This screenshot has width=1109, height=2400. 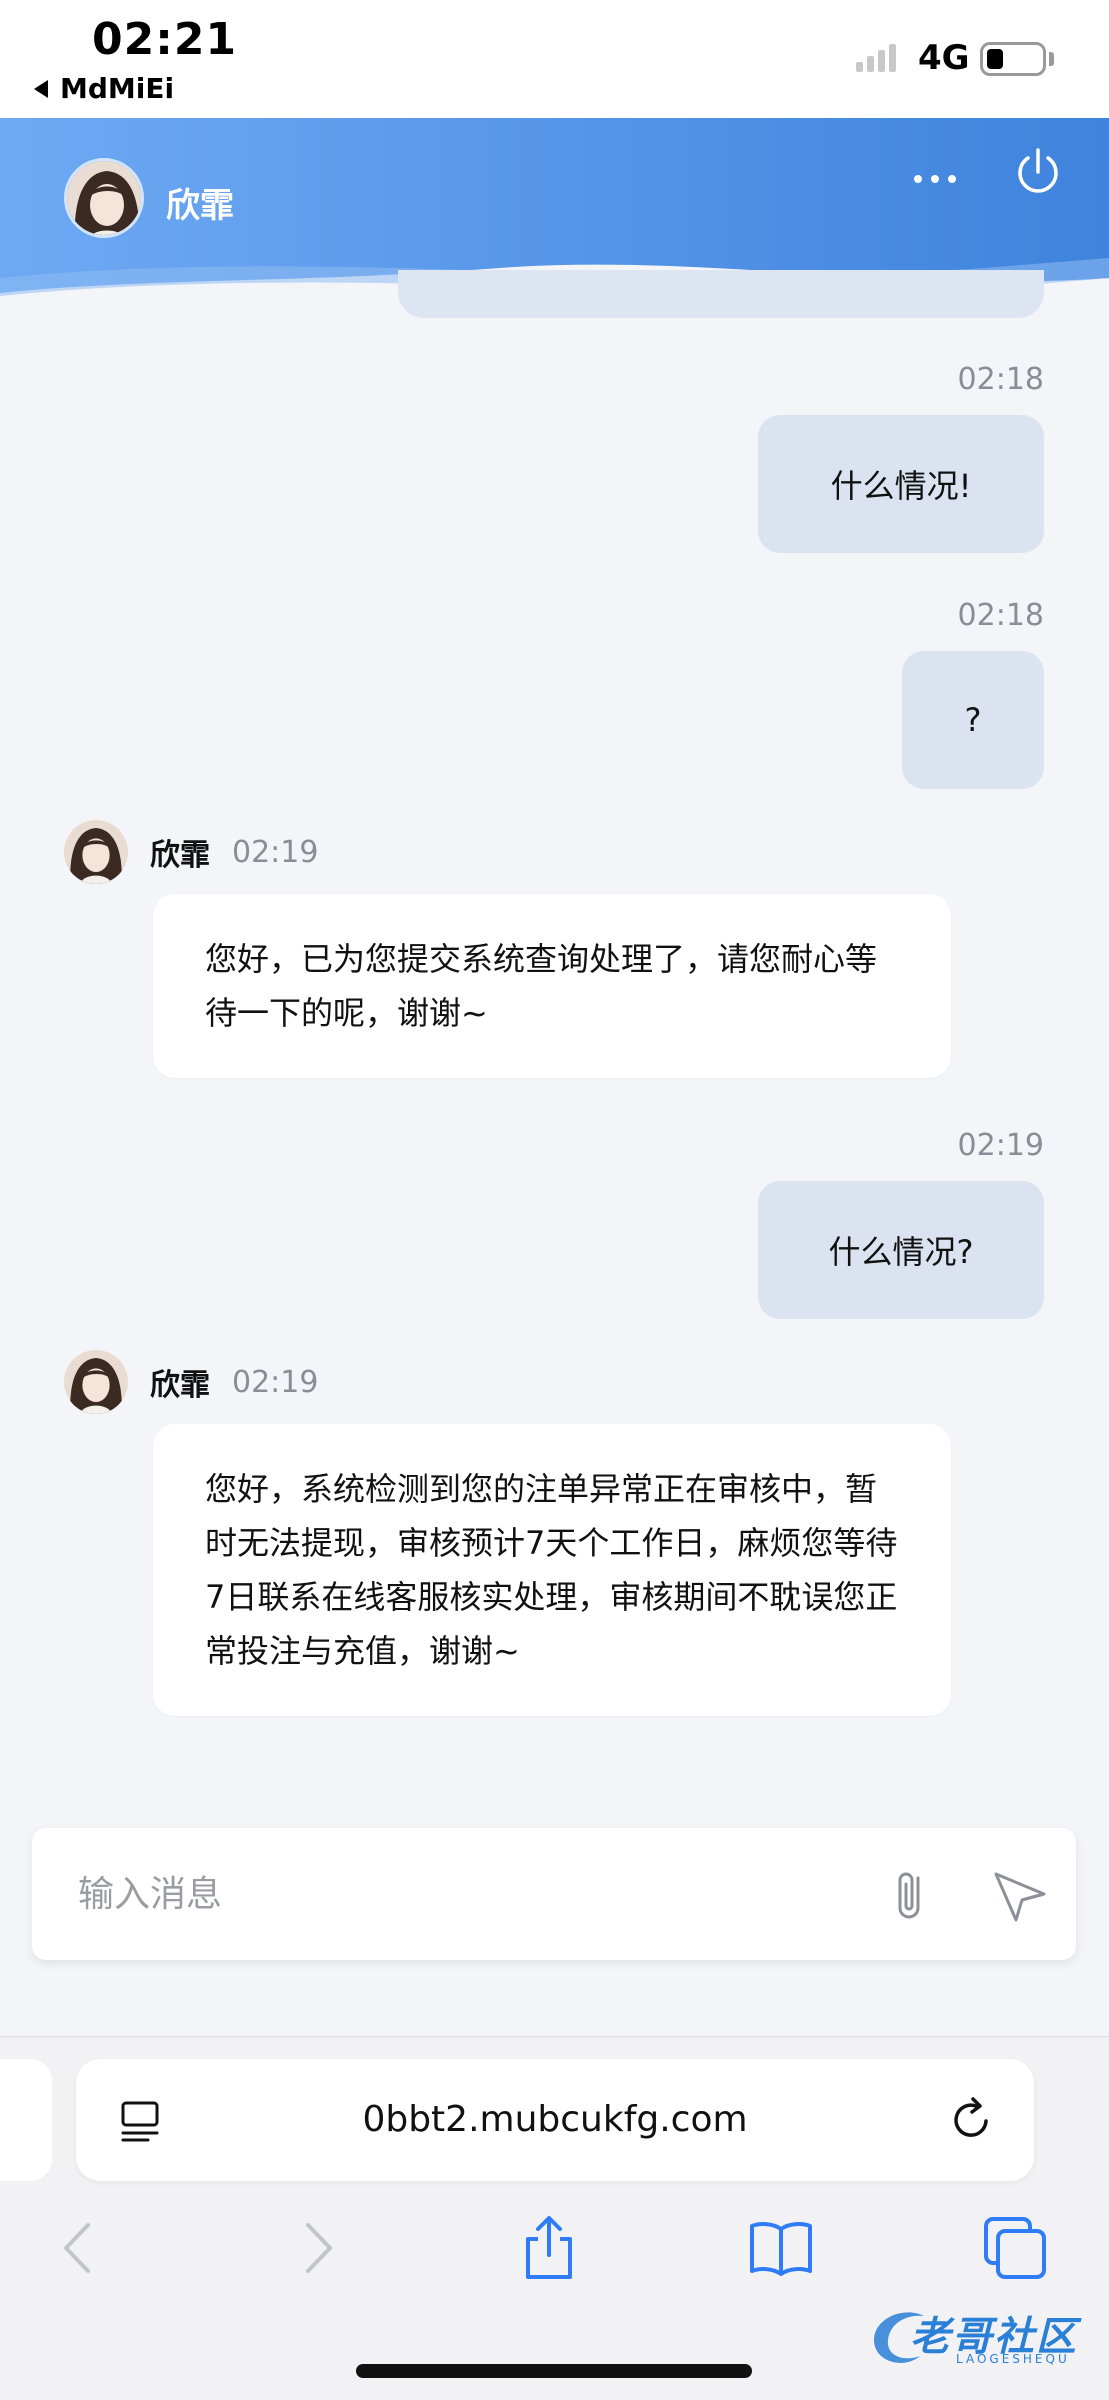 What do you see at coordinates (910, 1895) in the screenshot?
I see `attachment-icon` at bounding box center [910, 1895].